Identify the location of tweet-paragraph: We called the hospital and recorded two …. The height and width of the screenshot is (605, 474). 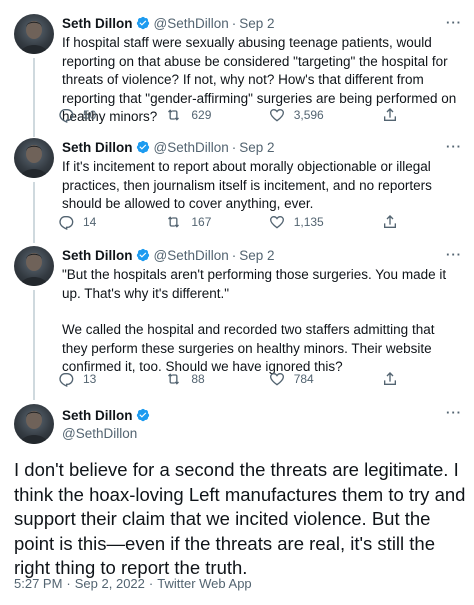
(248, 348).